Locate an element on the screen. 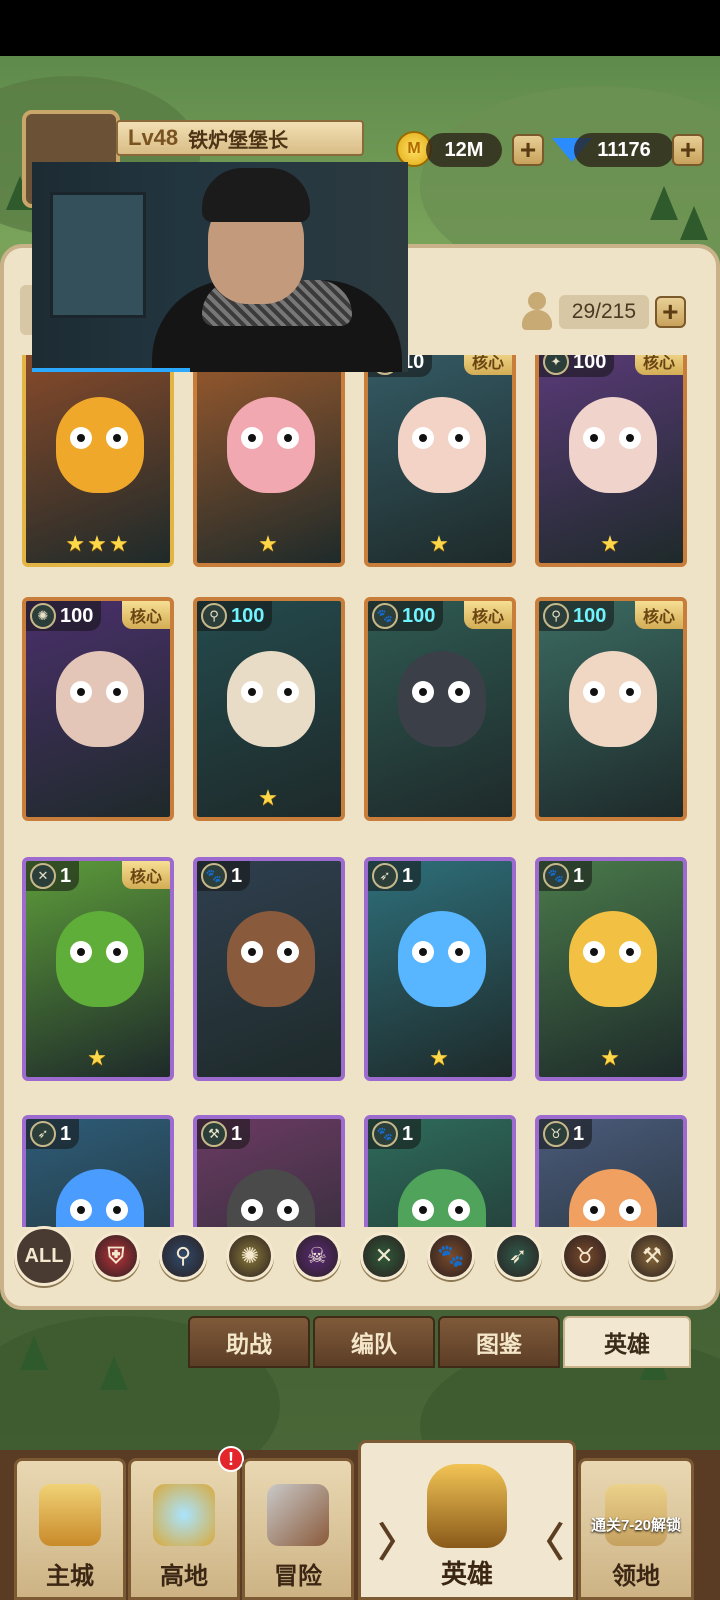  video-window-frame is located at coordinates (98, 255).